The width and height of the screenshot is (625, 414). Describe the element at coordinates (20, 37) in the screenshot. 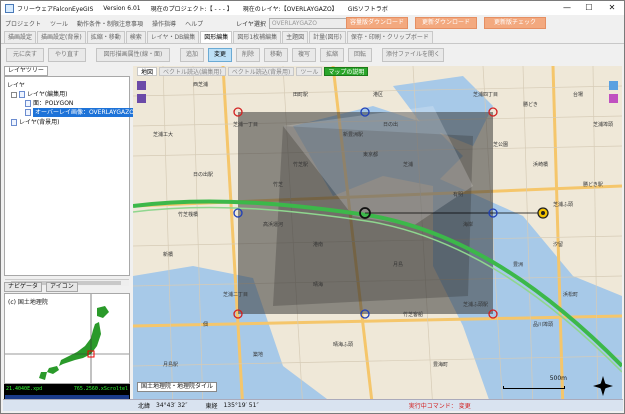

I see `tab-draw-settings: 描画設定` at that location.